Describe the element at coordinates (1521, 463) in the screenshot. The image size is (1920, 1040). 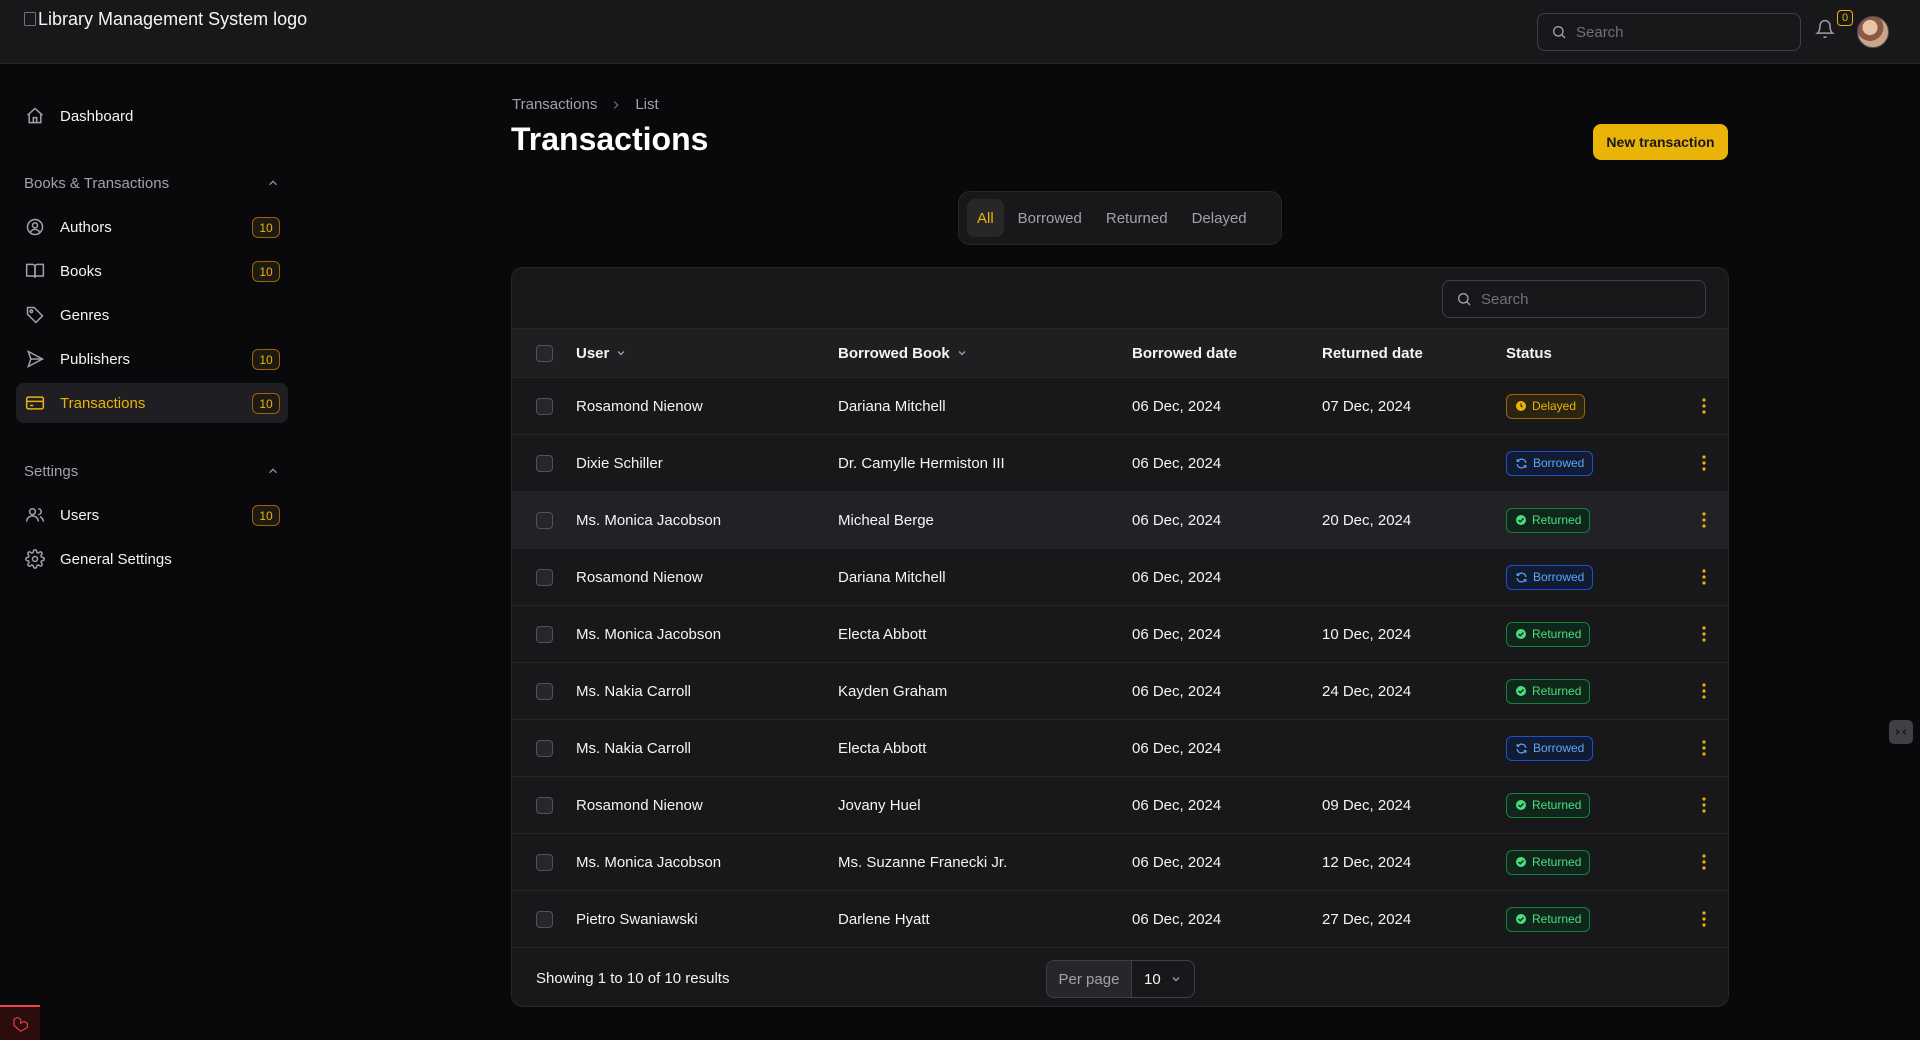
I see `refresh-icon` at that location.